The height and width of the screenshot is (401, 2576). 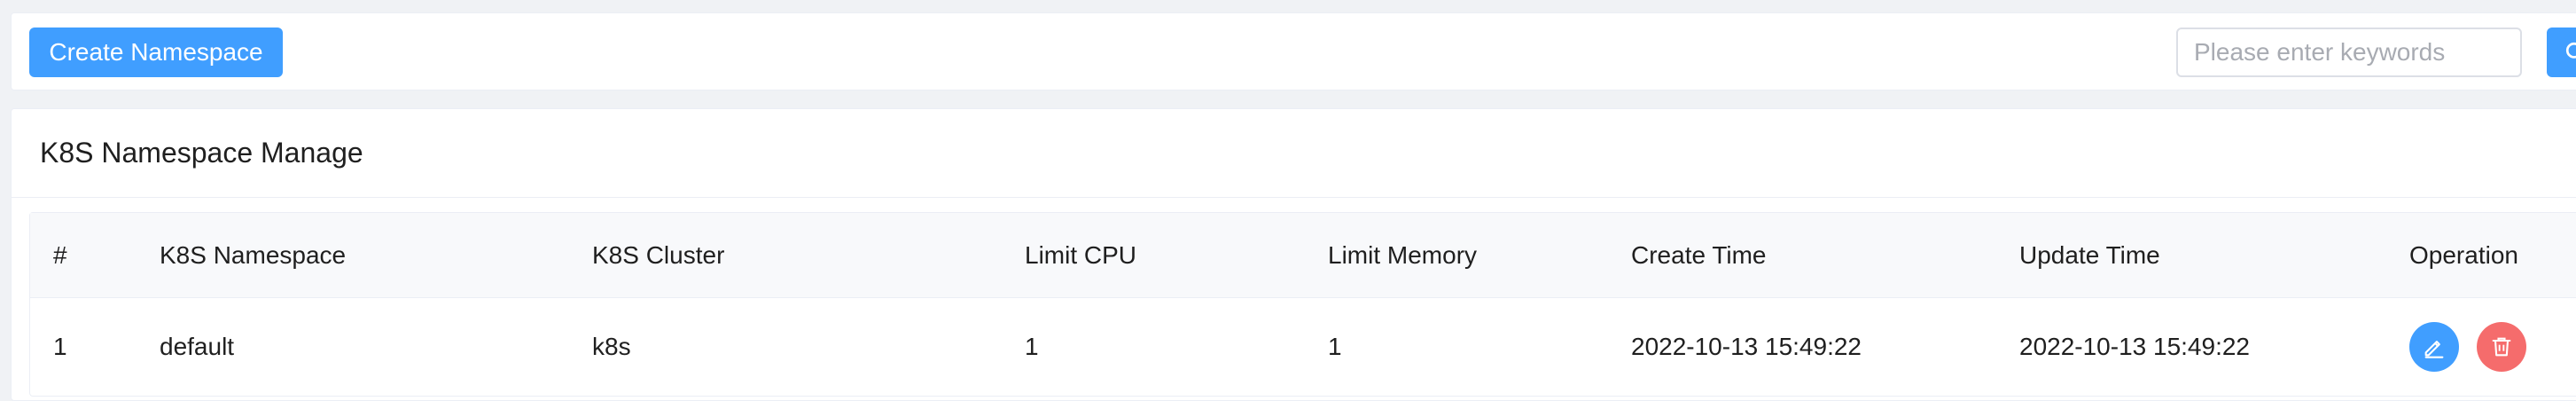 What do you see at coordinates (253, 254) in the screenshot?
I see `column-header-namespace: K8S Namespace` at bounding box center [253, 254].